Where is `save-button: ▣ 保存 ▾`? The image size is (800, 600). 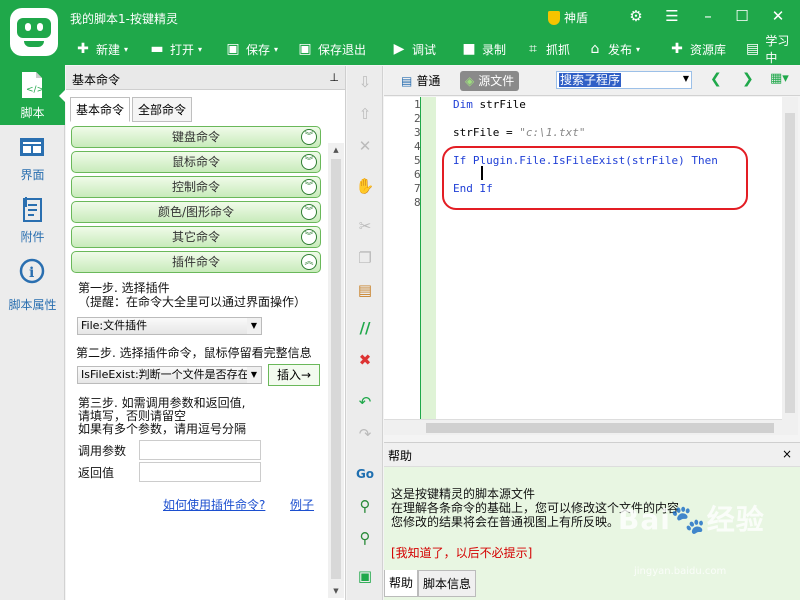 save-button: ▣ 保存 ▾ is located at coordinates (251, 49).